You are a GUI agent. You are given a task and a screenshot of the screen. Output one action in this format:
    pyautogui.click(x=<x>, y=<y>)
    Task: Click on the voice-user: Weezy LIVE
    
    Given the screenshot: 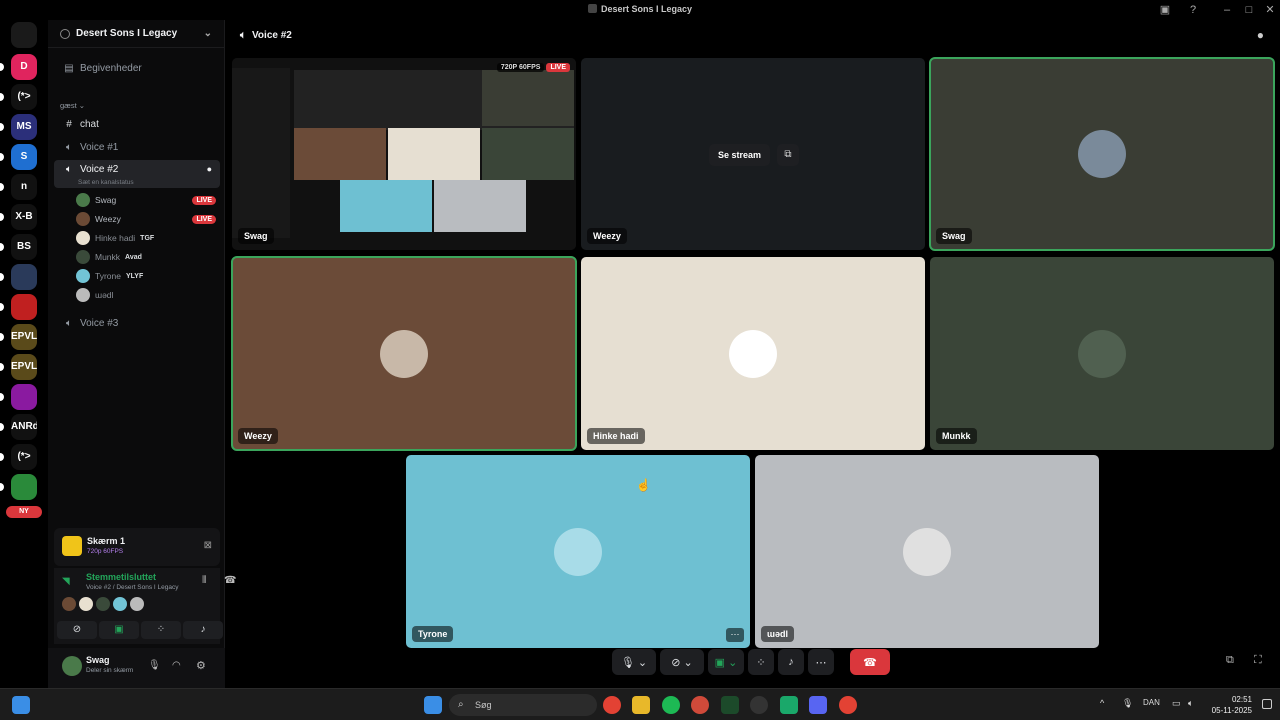 What is the action you would take?
    pyautogui.click(x=146, y=219)
    